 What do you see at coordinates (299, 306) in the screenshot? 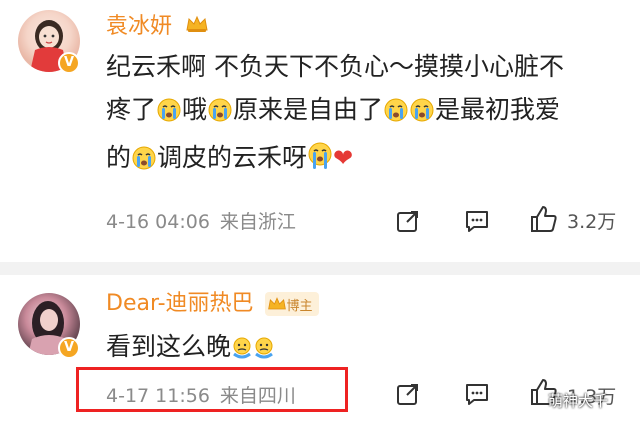
I see `badge-label: 博主` at bounding box center [299, 306].